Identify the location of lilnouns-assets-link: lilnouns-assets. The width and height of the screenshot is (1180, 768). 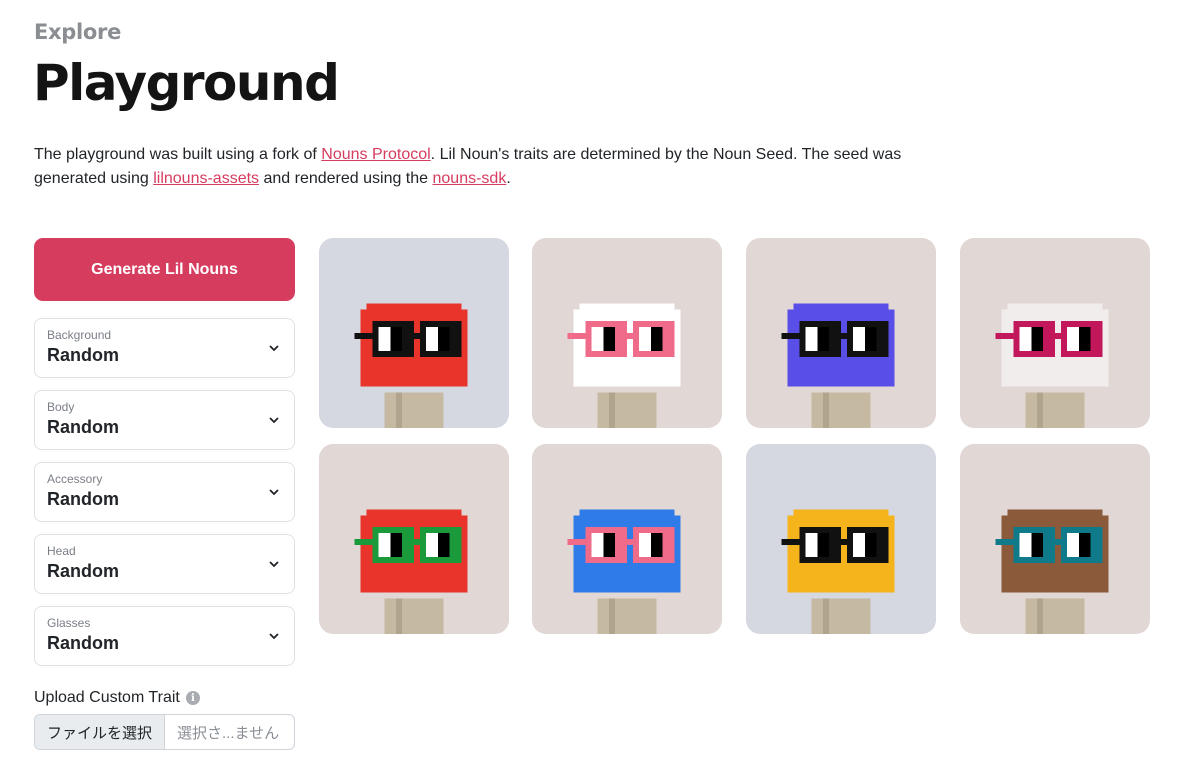
(206, 178).